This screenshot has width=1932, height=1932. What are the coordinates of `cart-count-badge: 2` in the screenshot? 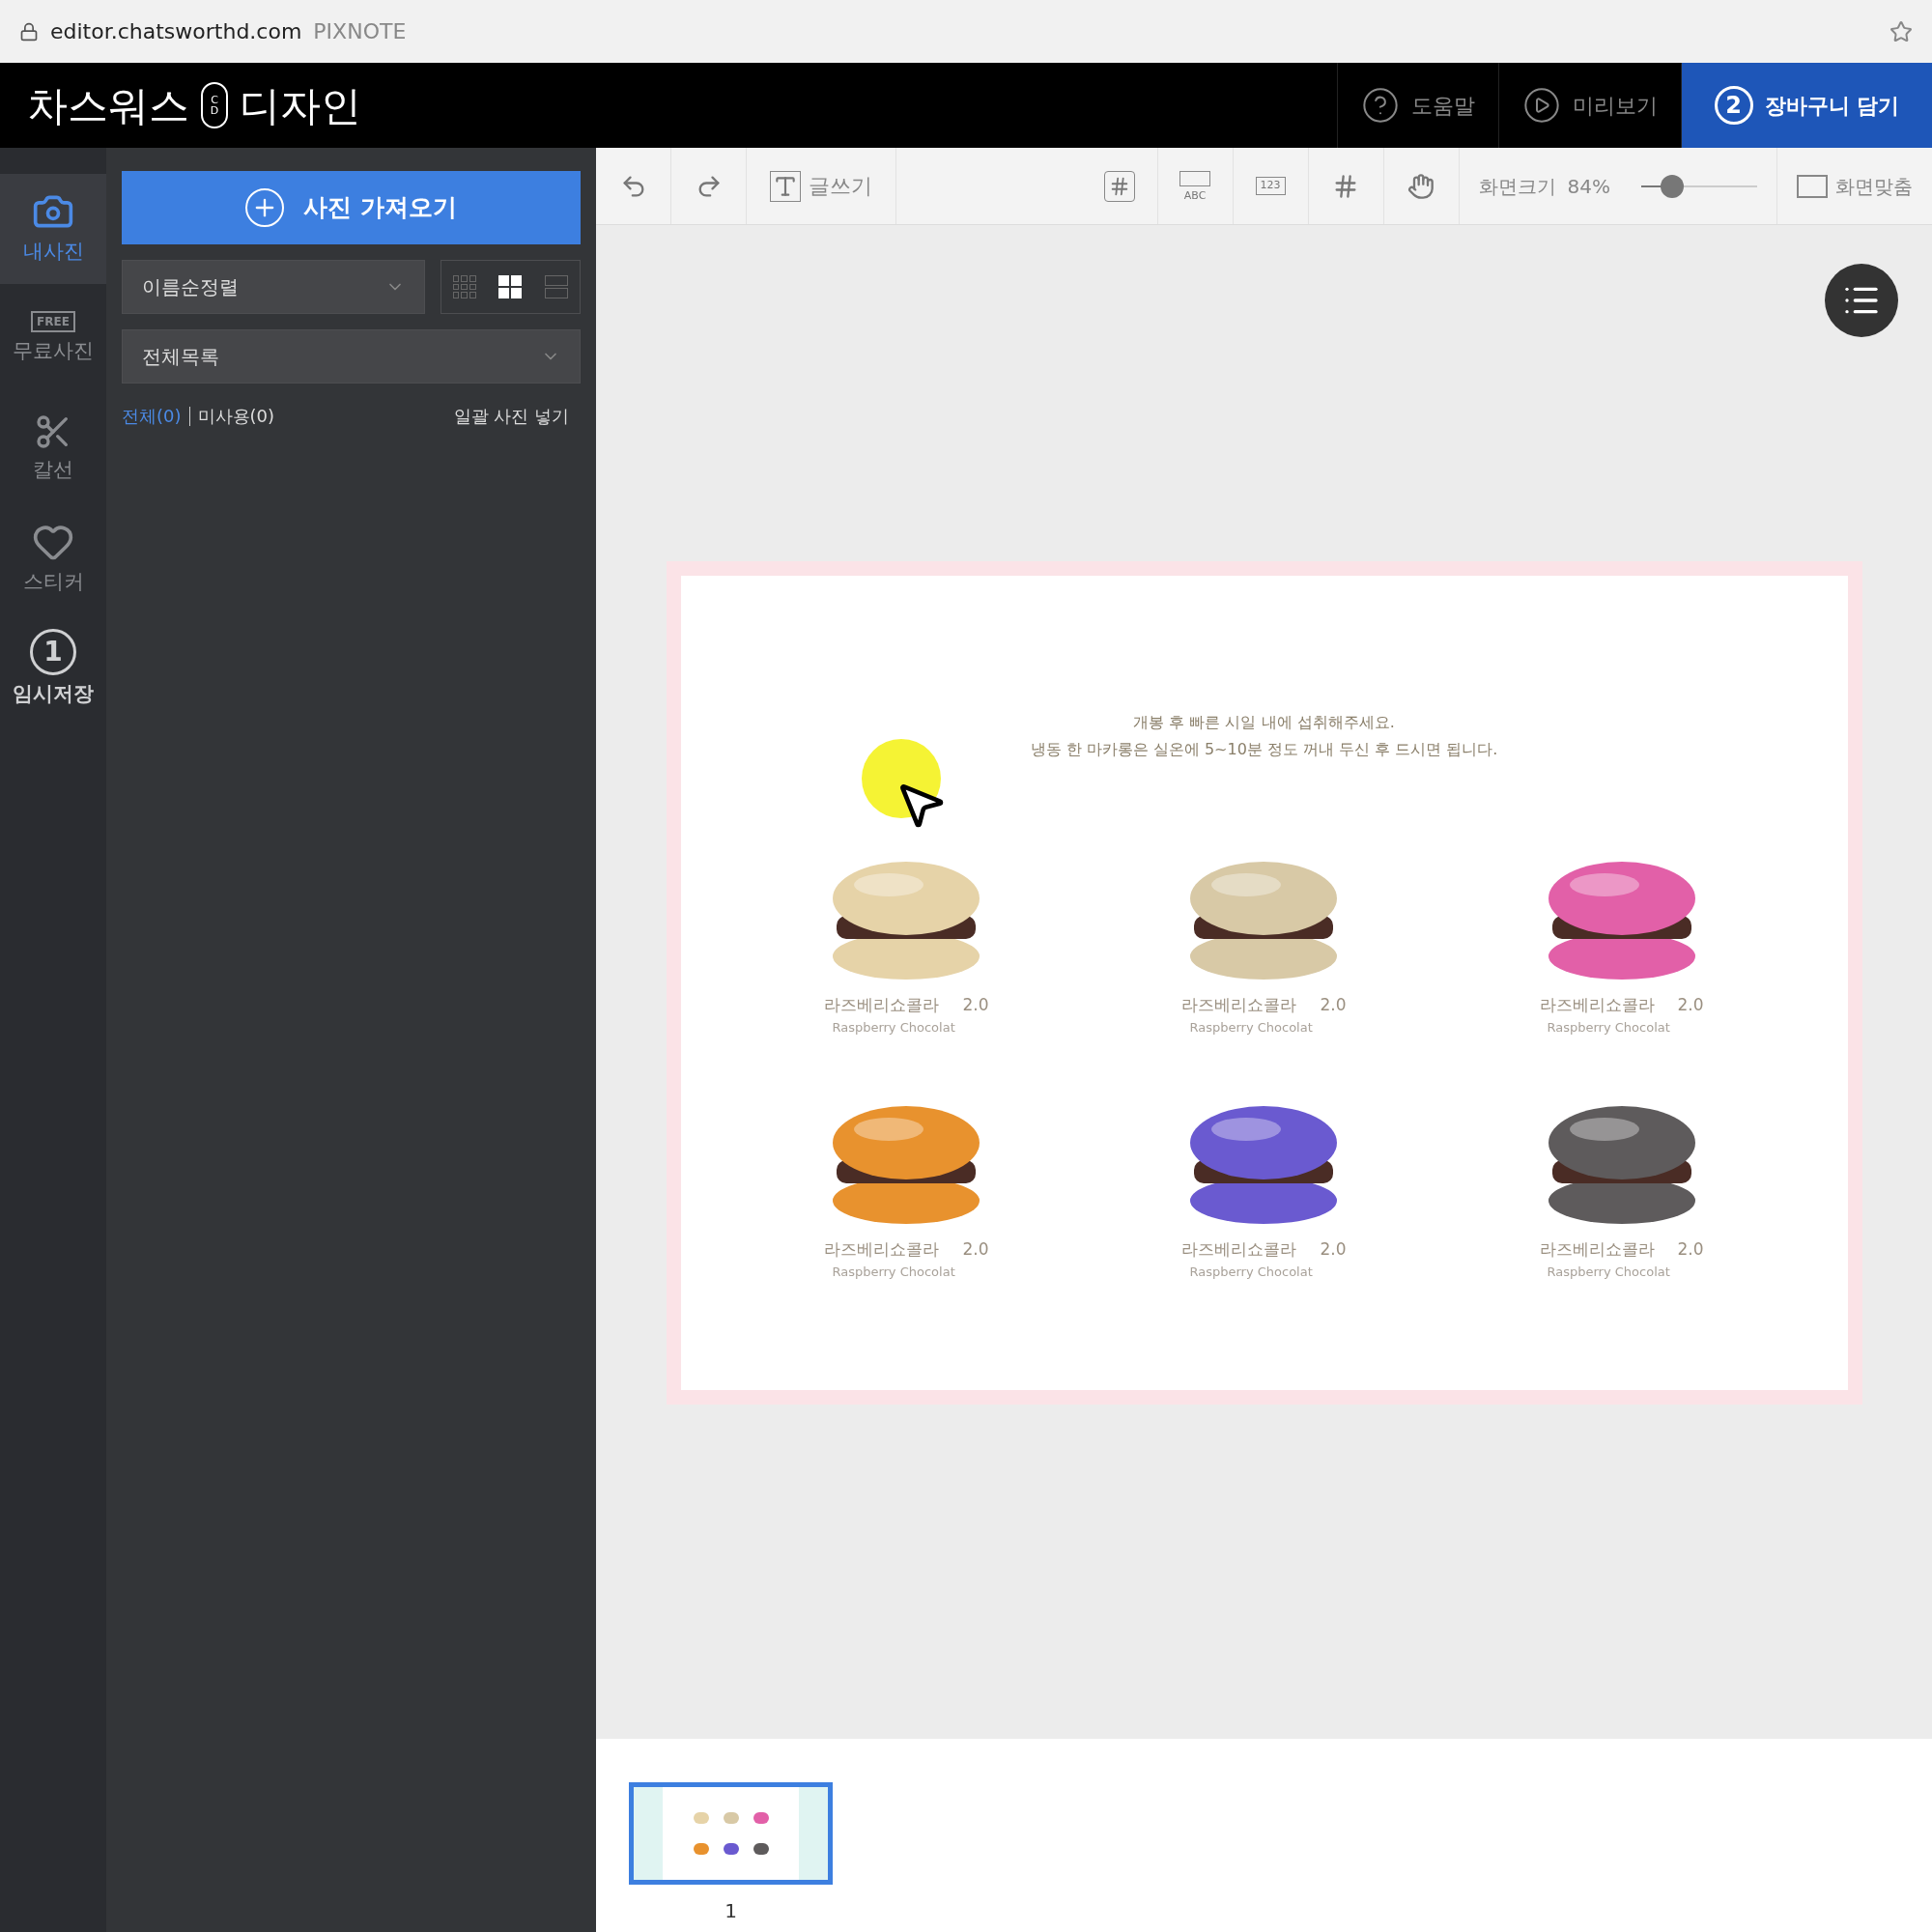 It's located at (1733, 105).